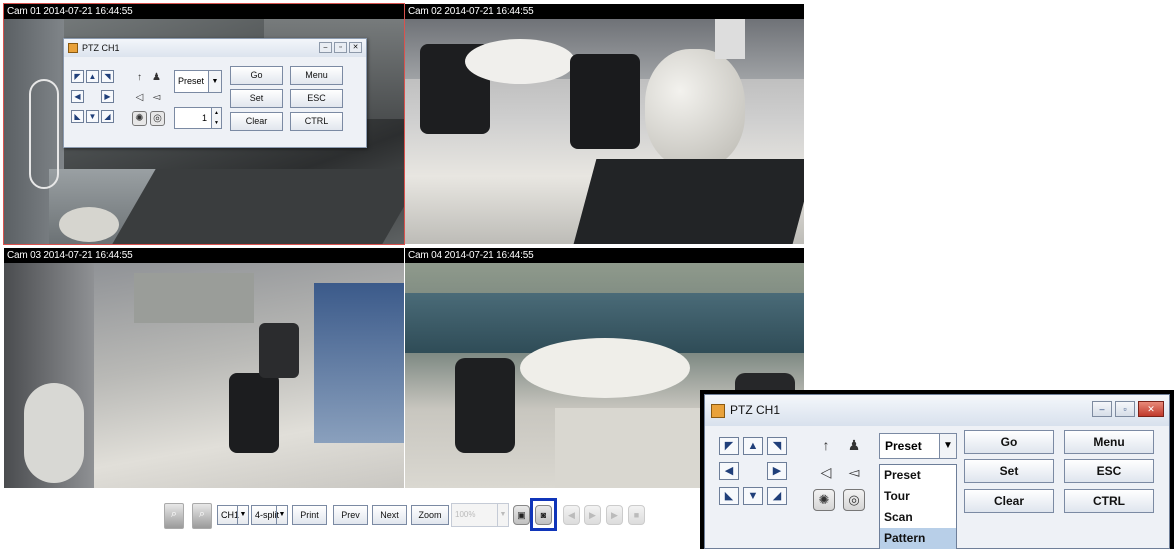 This screenshot has width=1174, height=549. I want to click on mini-menu-button: Menu, so click(316, 75).